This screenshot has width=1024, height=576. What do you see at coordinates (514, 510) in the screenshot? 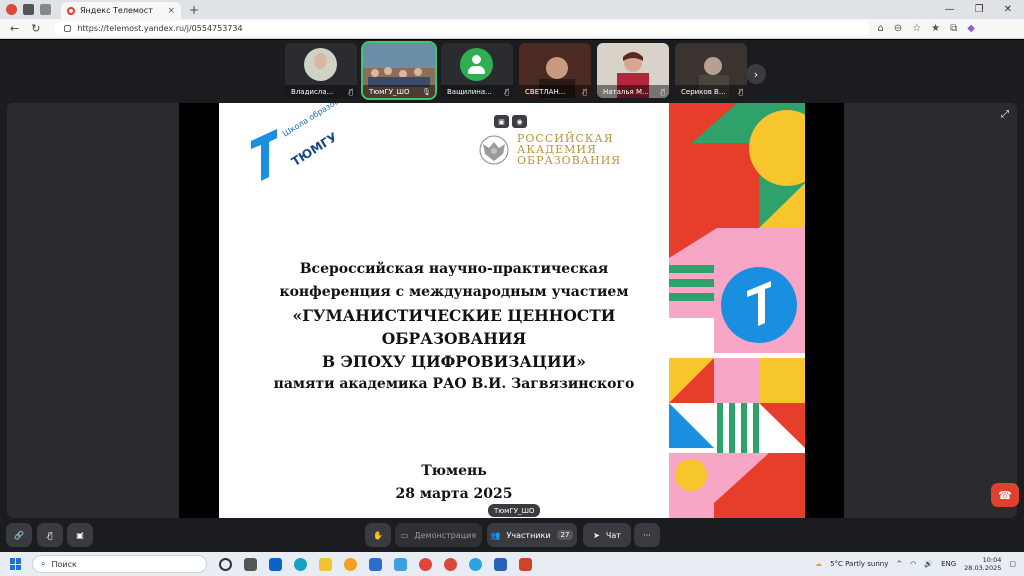
I see `screen-sharer-label: ТюмГУ_ШО` at bounding box center [514, 510].